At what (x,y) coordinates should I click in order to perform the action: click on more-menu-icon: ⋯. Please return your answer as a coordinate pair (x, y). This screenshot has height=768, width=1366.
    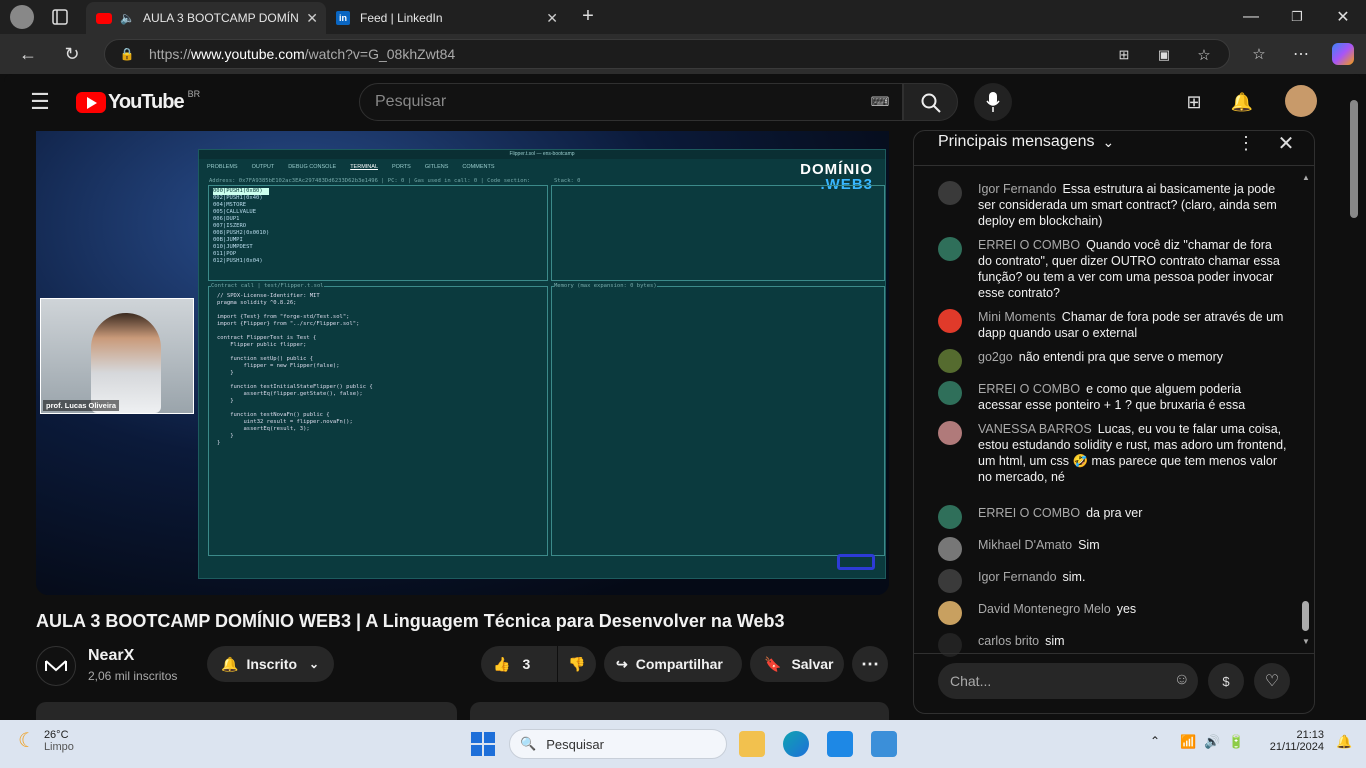
    Looking at the image, I should click on (1301, 54).